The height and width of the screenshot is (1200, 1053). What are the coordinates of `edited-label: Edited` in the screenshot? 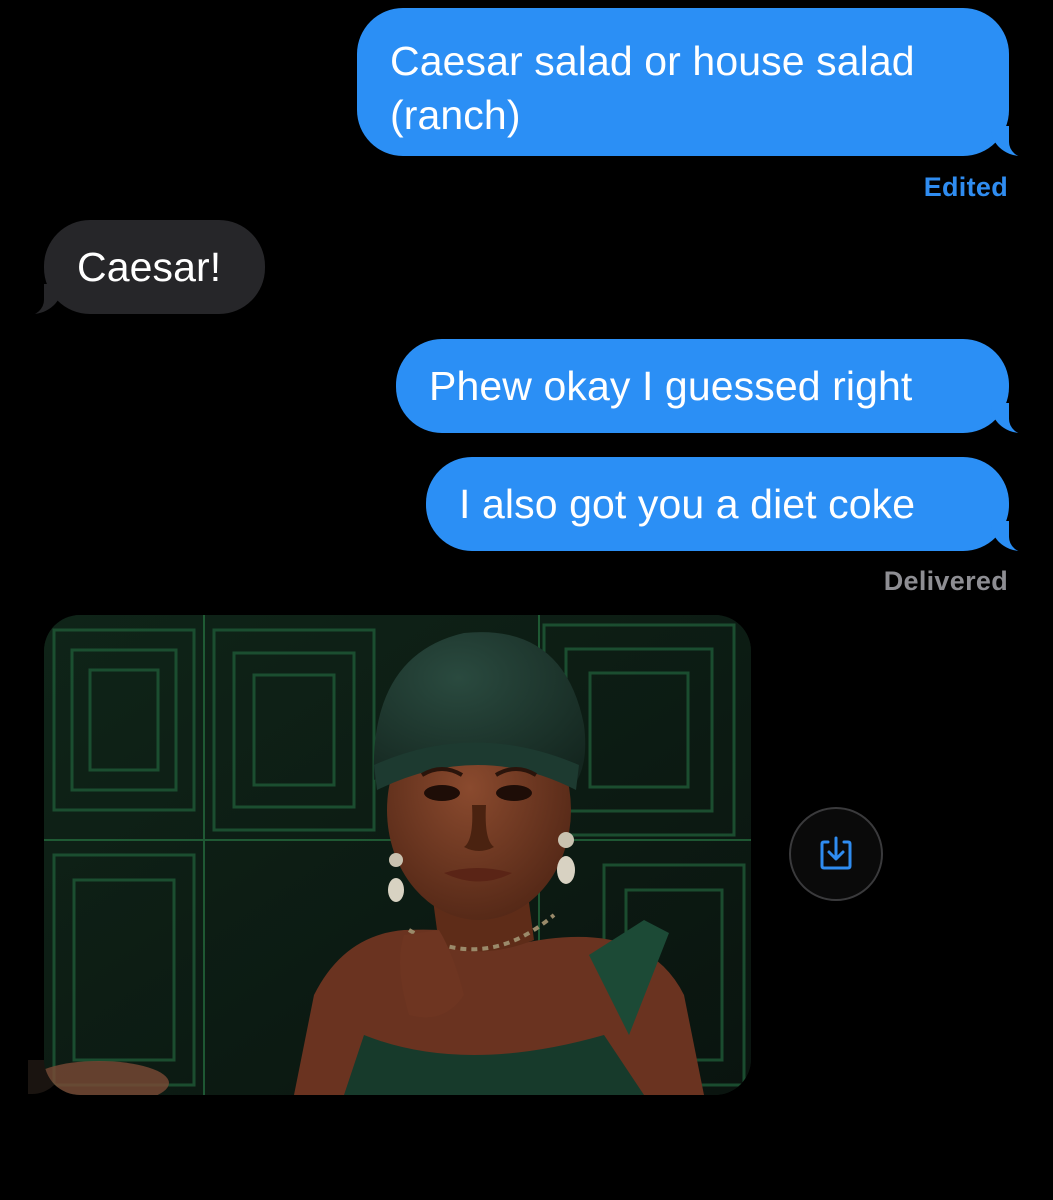 It's located at (966, 187).